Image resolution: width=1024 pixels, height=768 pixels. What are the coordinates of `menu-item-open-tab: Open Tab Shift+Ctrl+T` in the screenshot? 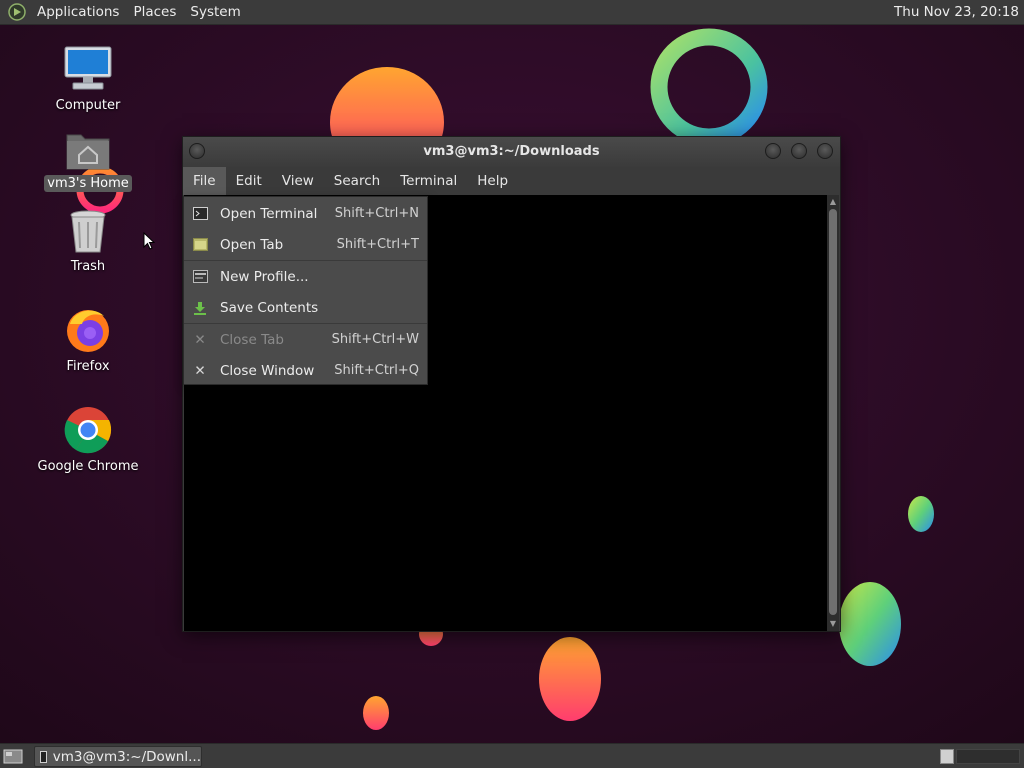 It's located at (305, 244).